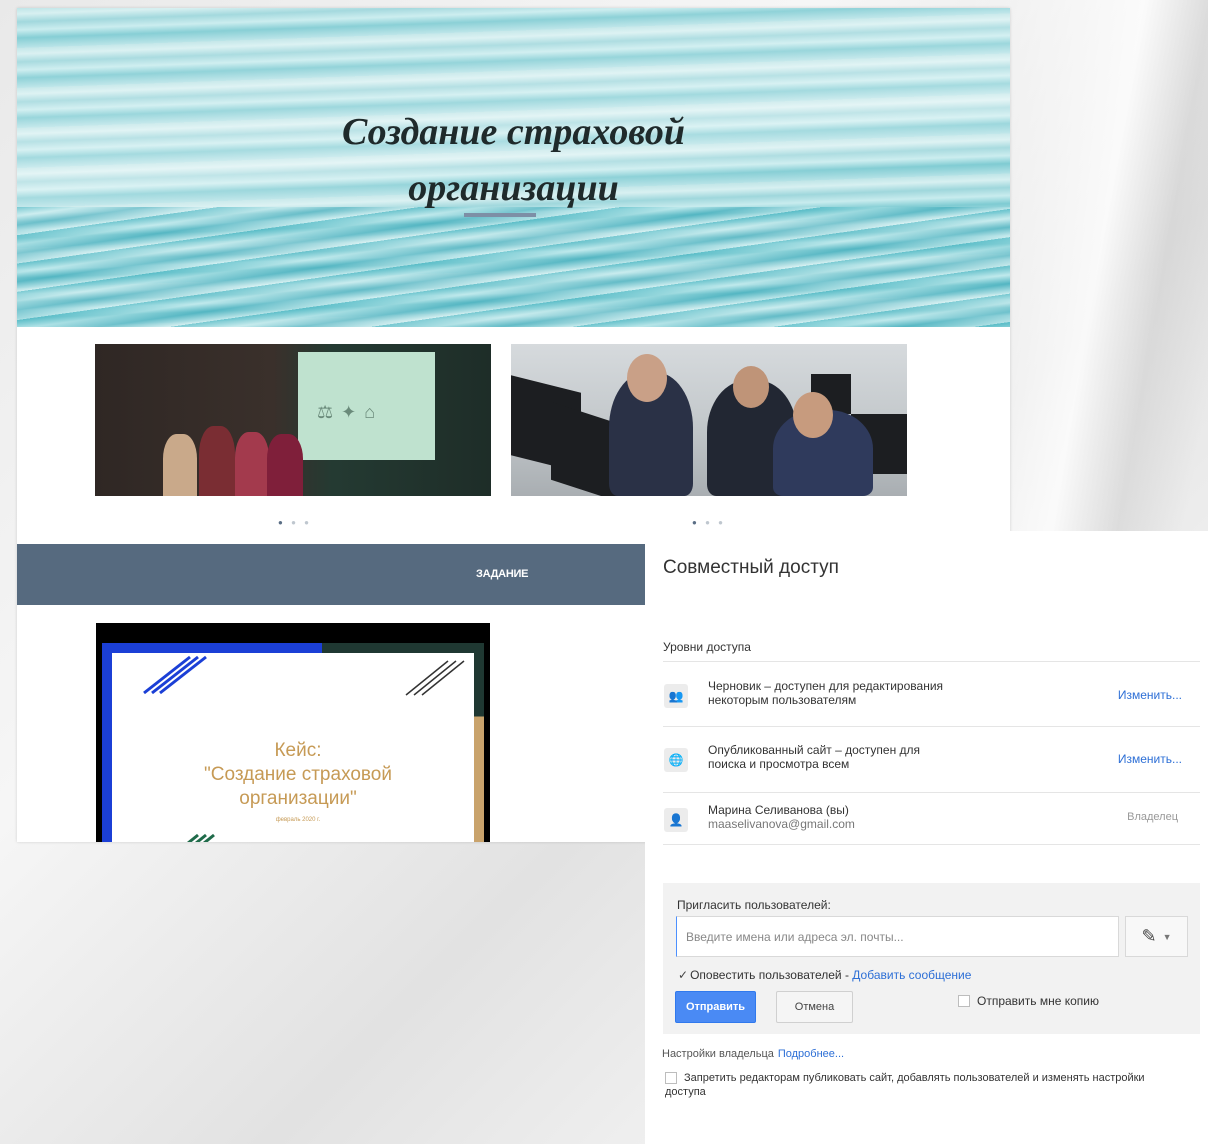 The width and height of the screenshot is (1208, 1144). Describe the element at coordinates (683, 975) in the screenshot. I see `checkmark-icon: ✓` at that location.